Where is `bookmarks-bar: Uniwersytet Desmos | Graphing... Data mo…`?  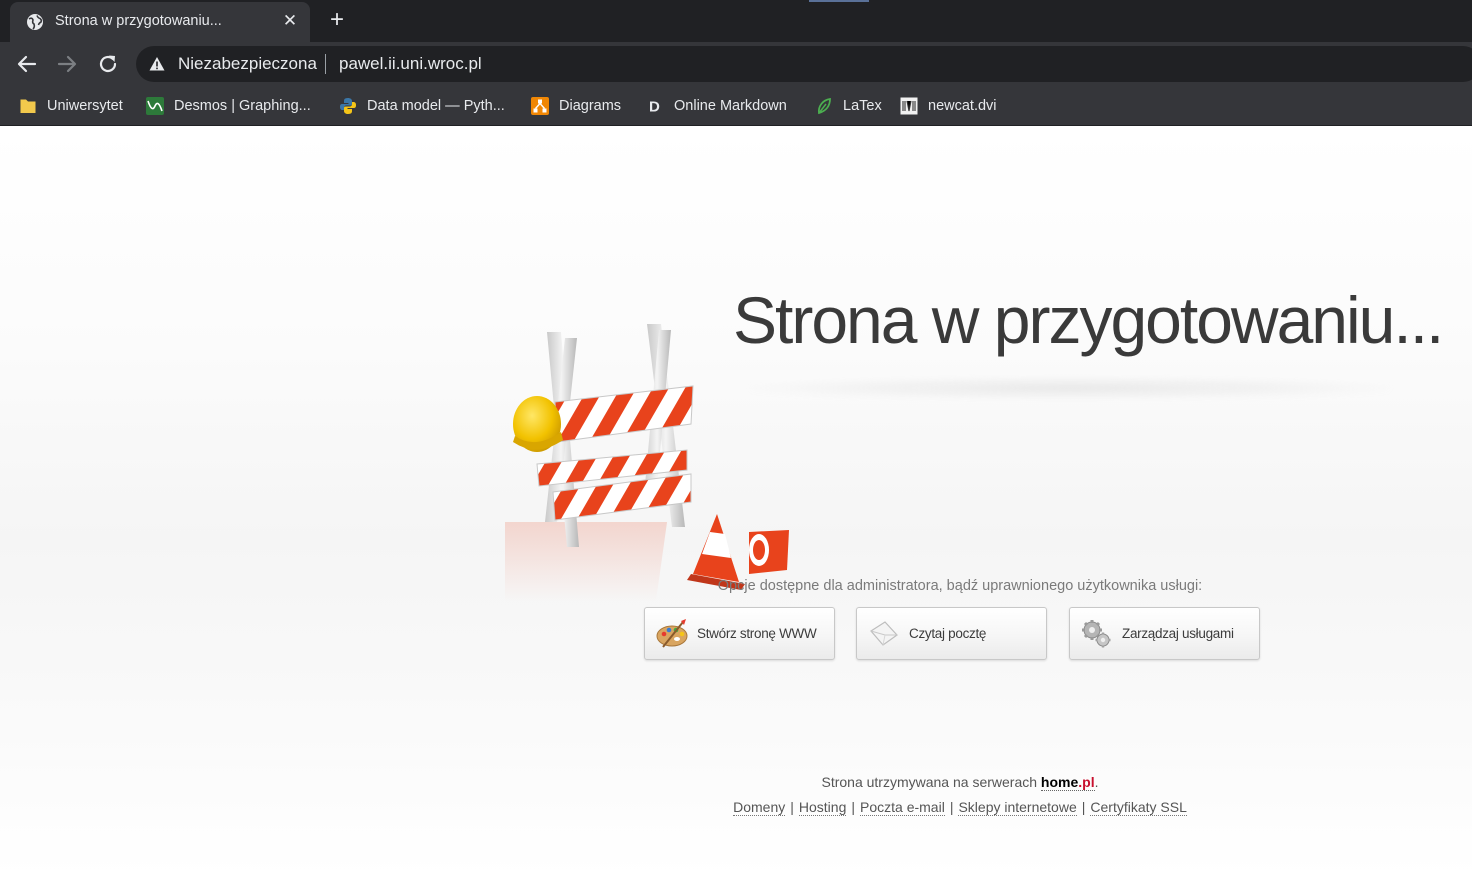
bookmarks-bar: Uniwersytet Desmos | Graphing... Data mo… is located at coordinates (736, 106).